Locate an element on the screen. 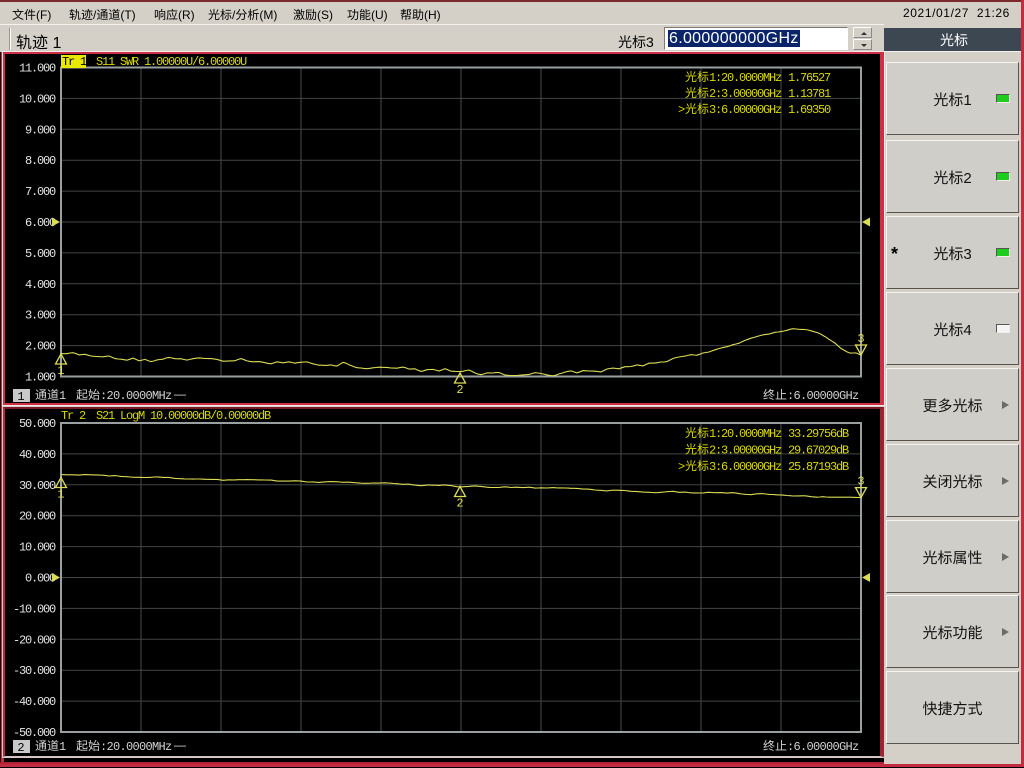 The image size is (1024, 768). svg-text: 1.76527 is located at coordinates (809, 78).